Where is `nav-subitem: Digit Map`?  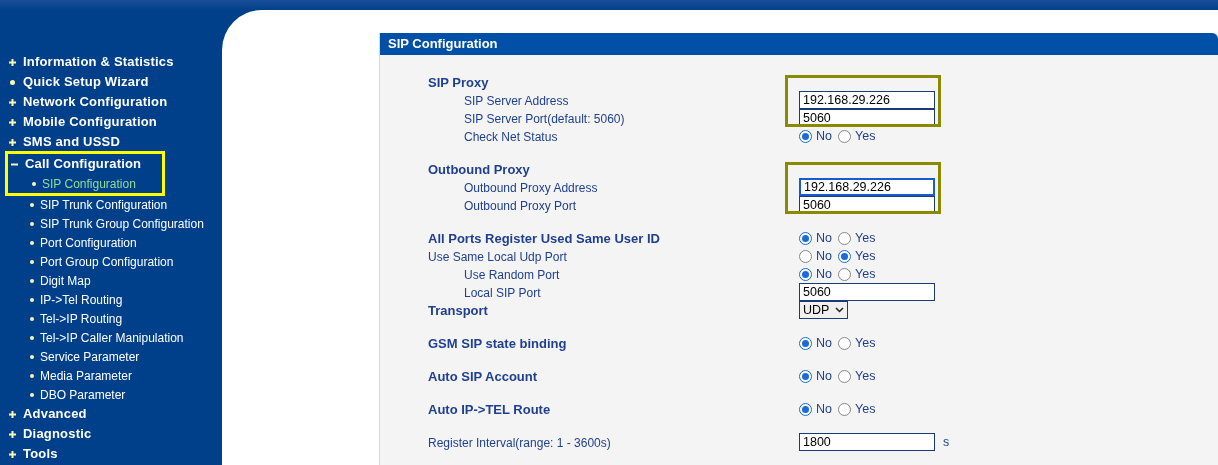 nav-subitem: Digit Map is located at coordinates (65, 280).